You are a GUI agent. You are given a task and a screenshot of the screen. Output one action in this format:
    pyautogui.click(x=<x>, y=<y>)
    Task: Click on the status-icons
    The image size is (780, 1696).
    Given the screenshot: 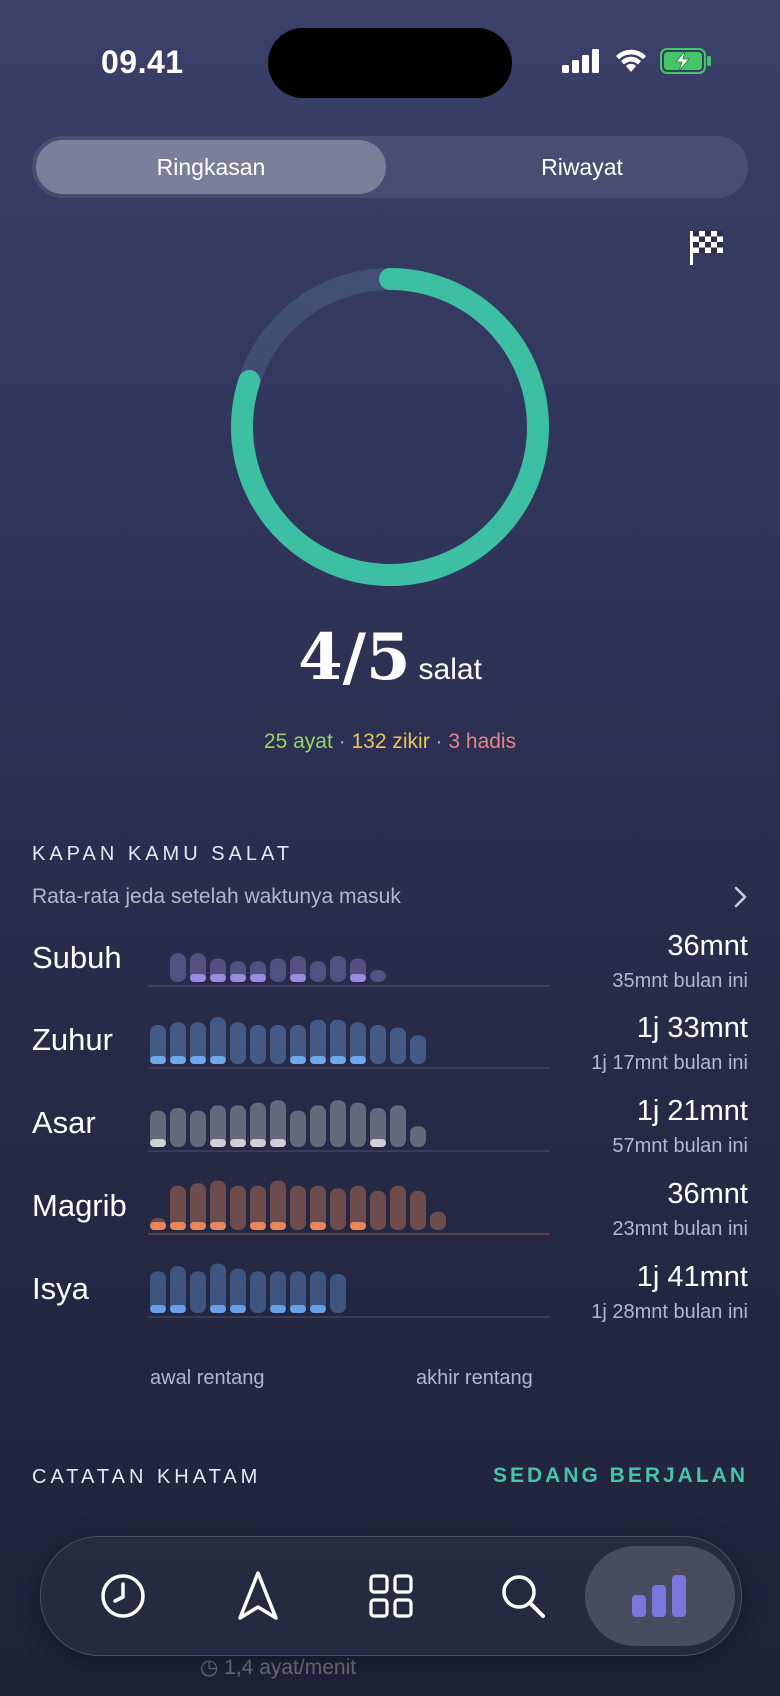 What is the action you would take?
    pyautogui.click(x=637, y=61)
    